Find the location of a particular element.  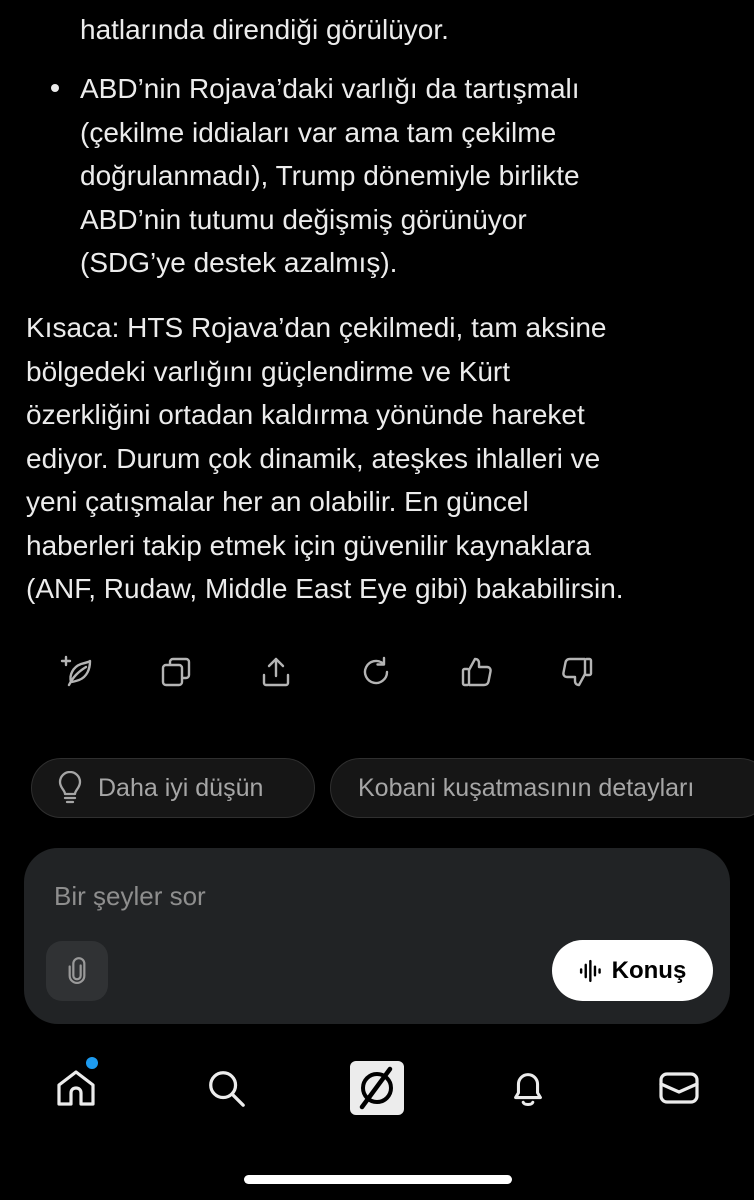

copy-button is located at coordinates (176, 672).